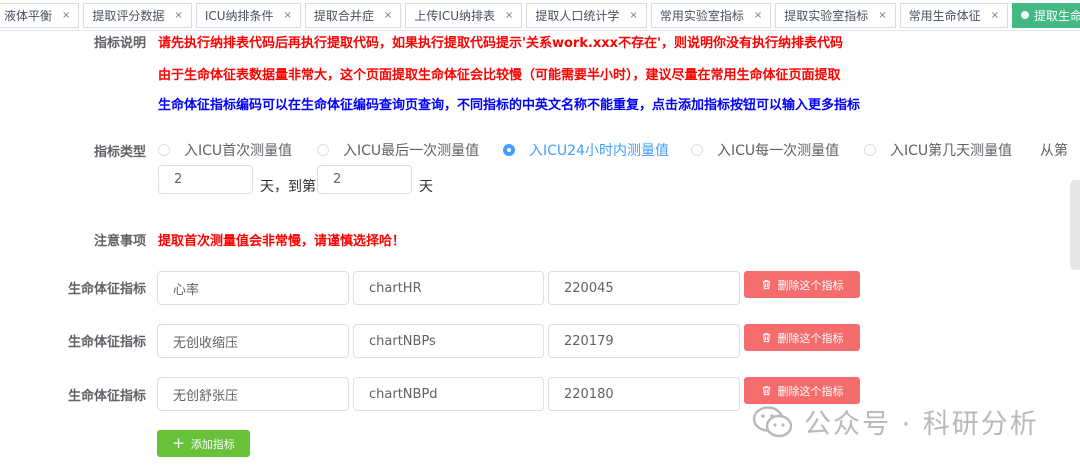 This screenshot has height=465, width=1080. I want to click on tab-common-vitals: 常用生命体征 ×, so click(954, 15).